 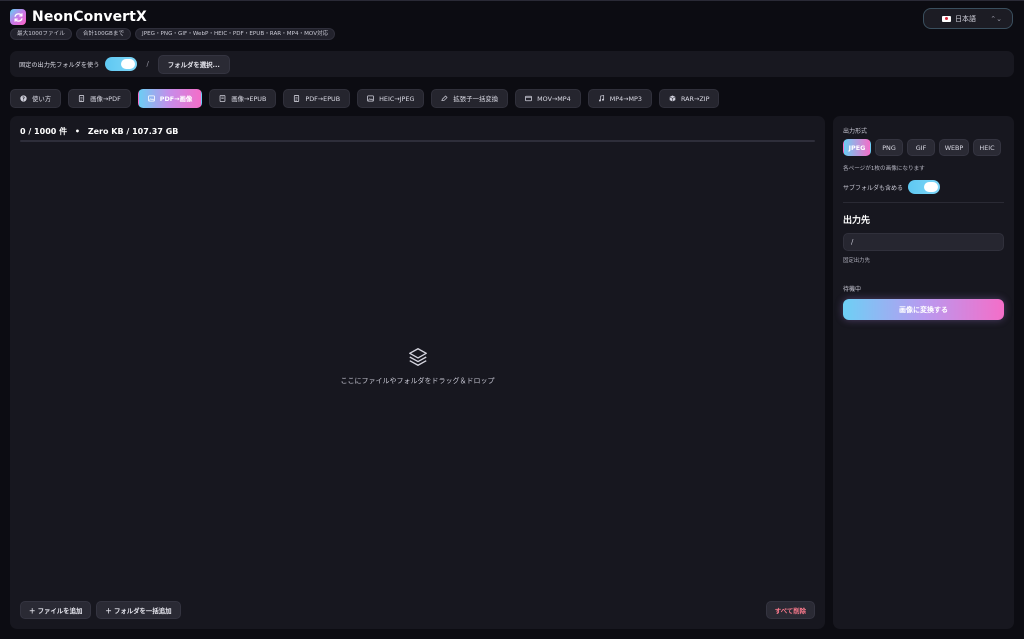 What do you see at coordinates (672, 98) in the screenshot?
I see `archive-icon` at bounding box center [672, 98].